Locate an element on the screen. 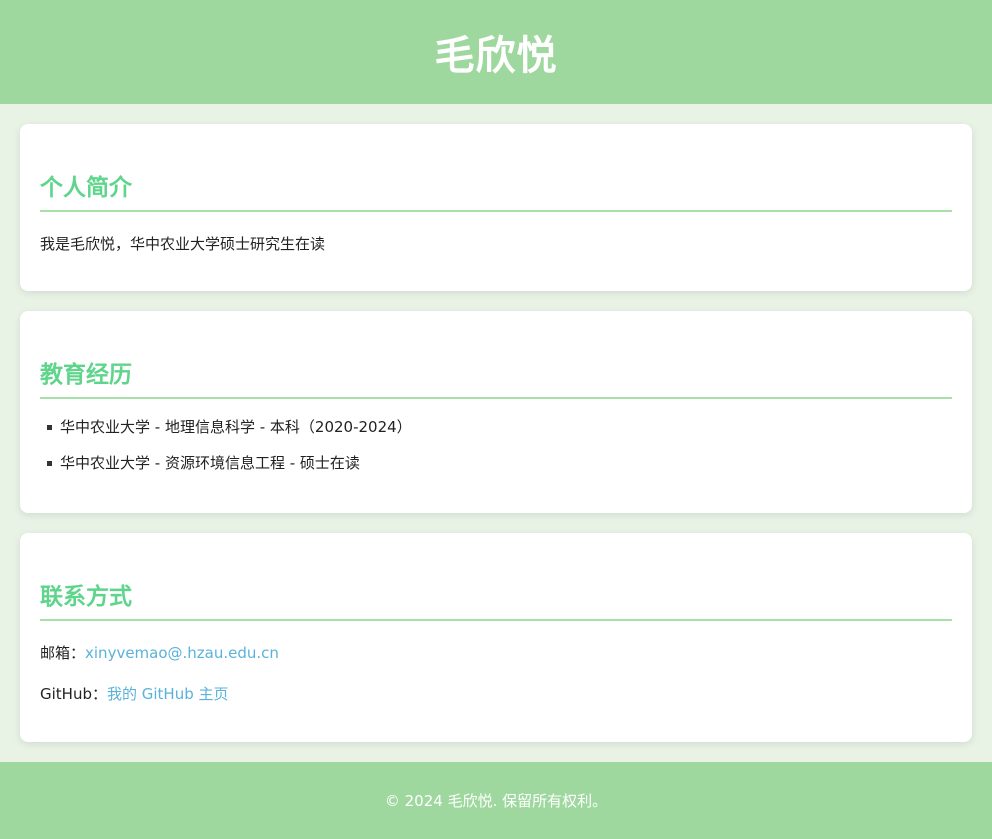  github-label: GitHub： is located at coordinates (73, 694).